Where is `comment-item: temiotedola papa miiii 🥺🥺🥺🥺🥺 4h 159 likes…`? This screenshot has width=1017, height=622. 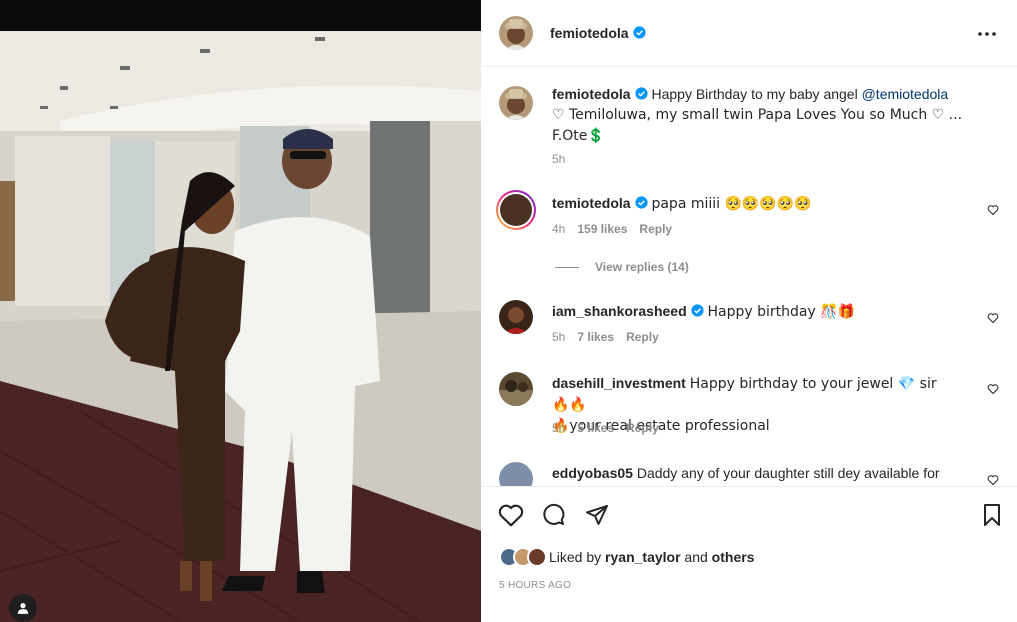
comment-item: temiotedola papa miiii 🥺🥺🥺🥺🥺 4h 159 likes… is located at coordinates (747, 230).